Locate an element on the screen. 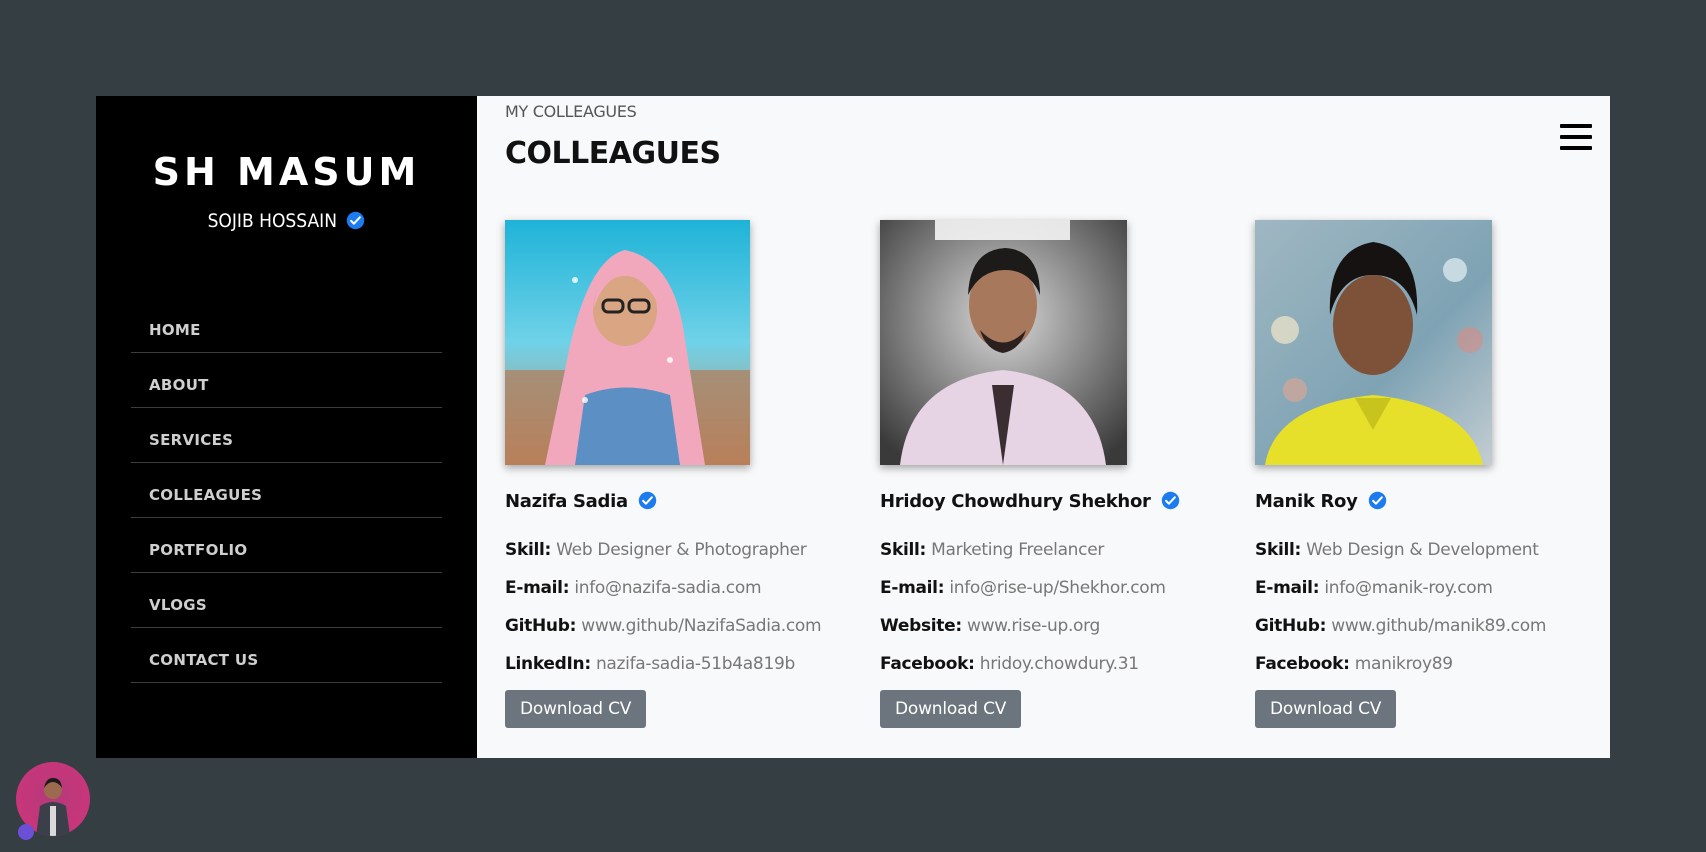  colleague-name-text: Hridoy Chowdhury Shekhor is located at coordinates (1015, 501).